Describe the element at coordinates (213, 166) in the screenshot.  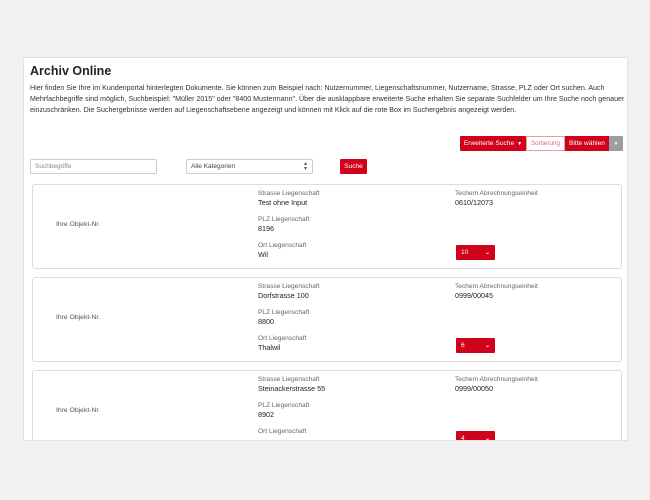
I see `category-select-value: Alle Kategorien` at that location.